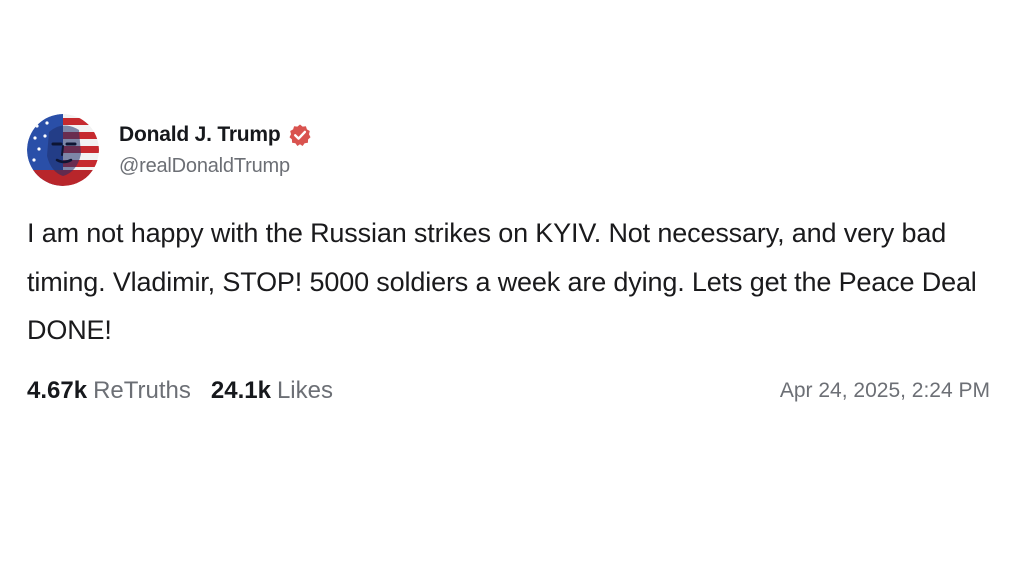  Describe the element at coordinates (300, 135) in the screenshot. I see `verified-check-icon` at that location.